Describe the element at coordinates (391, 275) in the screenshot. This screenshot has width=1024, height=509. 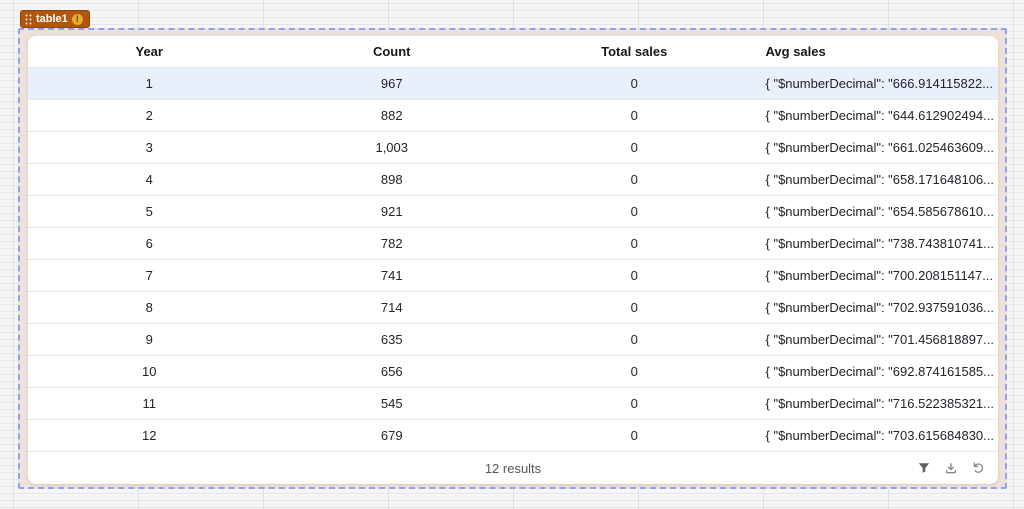
I see `cell-count: 741` at that location.